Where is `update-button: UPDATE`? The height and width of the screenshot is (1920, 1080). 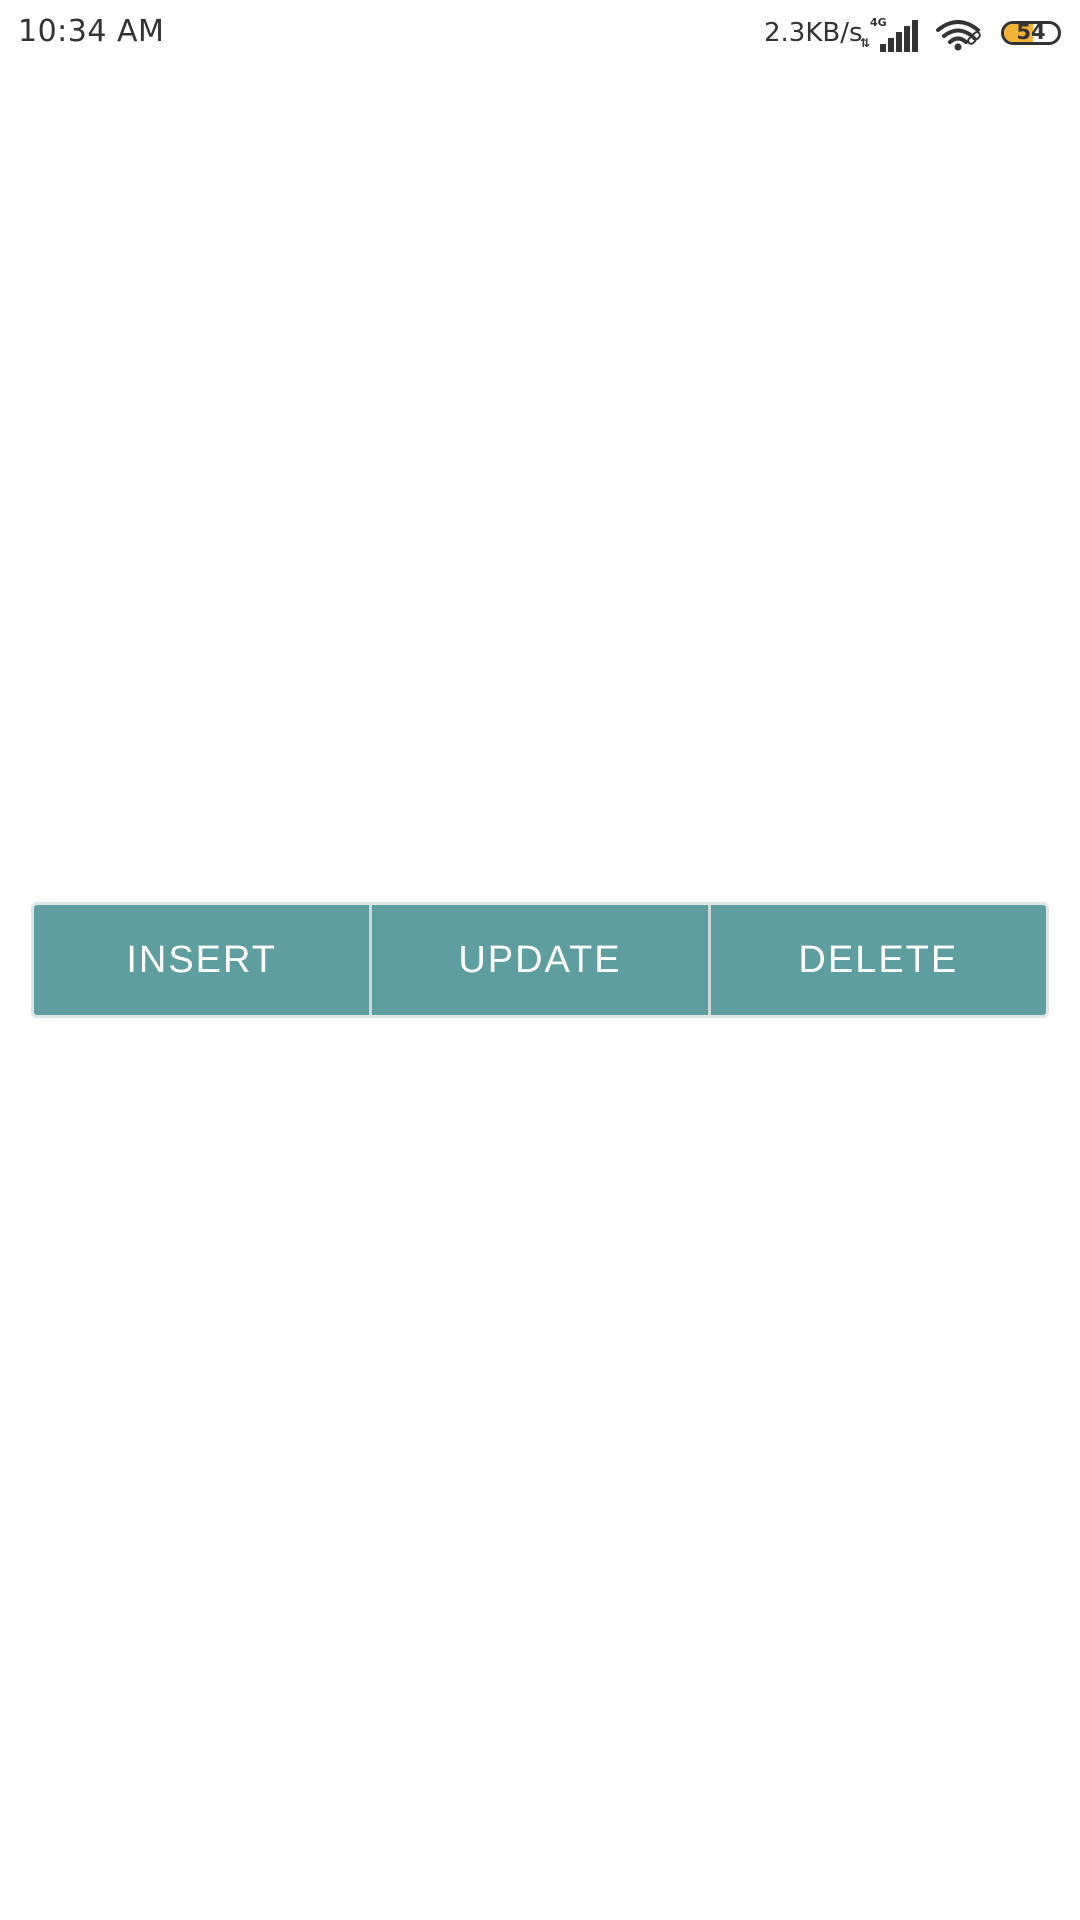 update-button: UPDATE is located at coordinates (538, 960).